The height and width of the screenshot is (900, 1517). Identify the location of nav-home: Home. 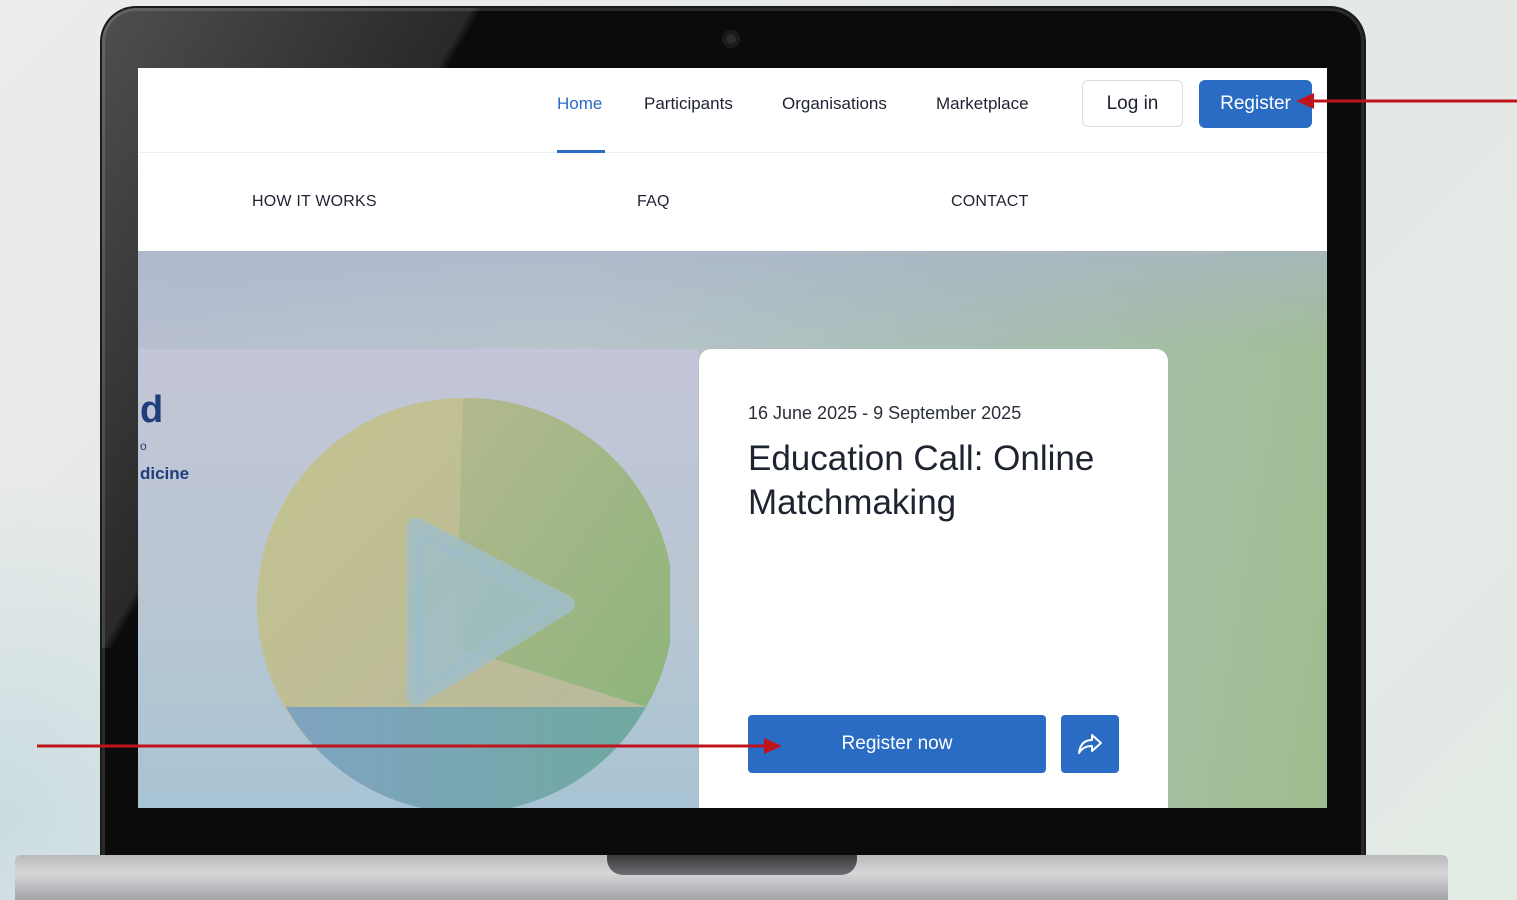
(579, 104).